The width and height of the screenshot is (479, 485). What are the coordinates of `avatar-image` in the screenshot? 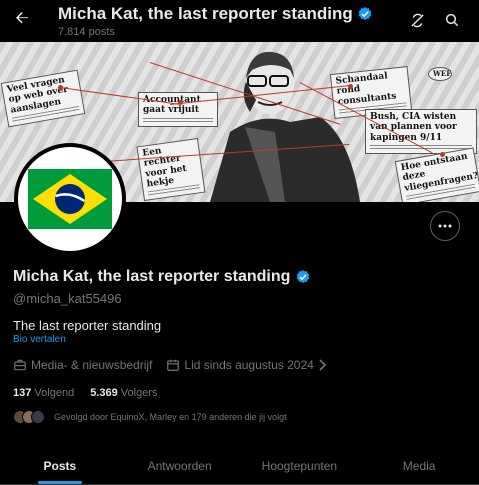 It's located at (70, 199).